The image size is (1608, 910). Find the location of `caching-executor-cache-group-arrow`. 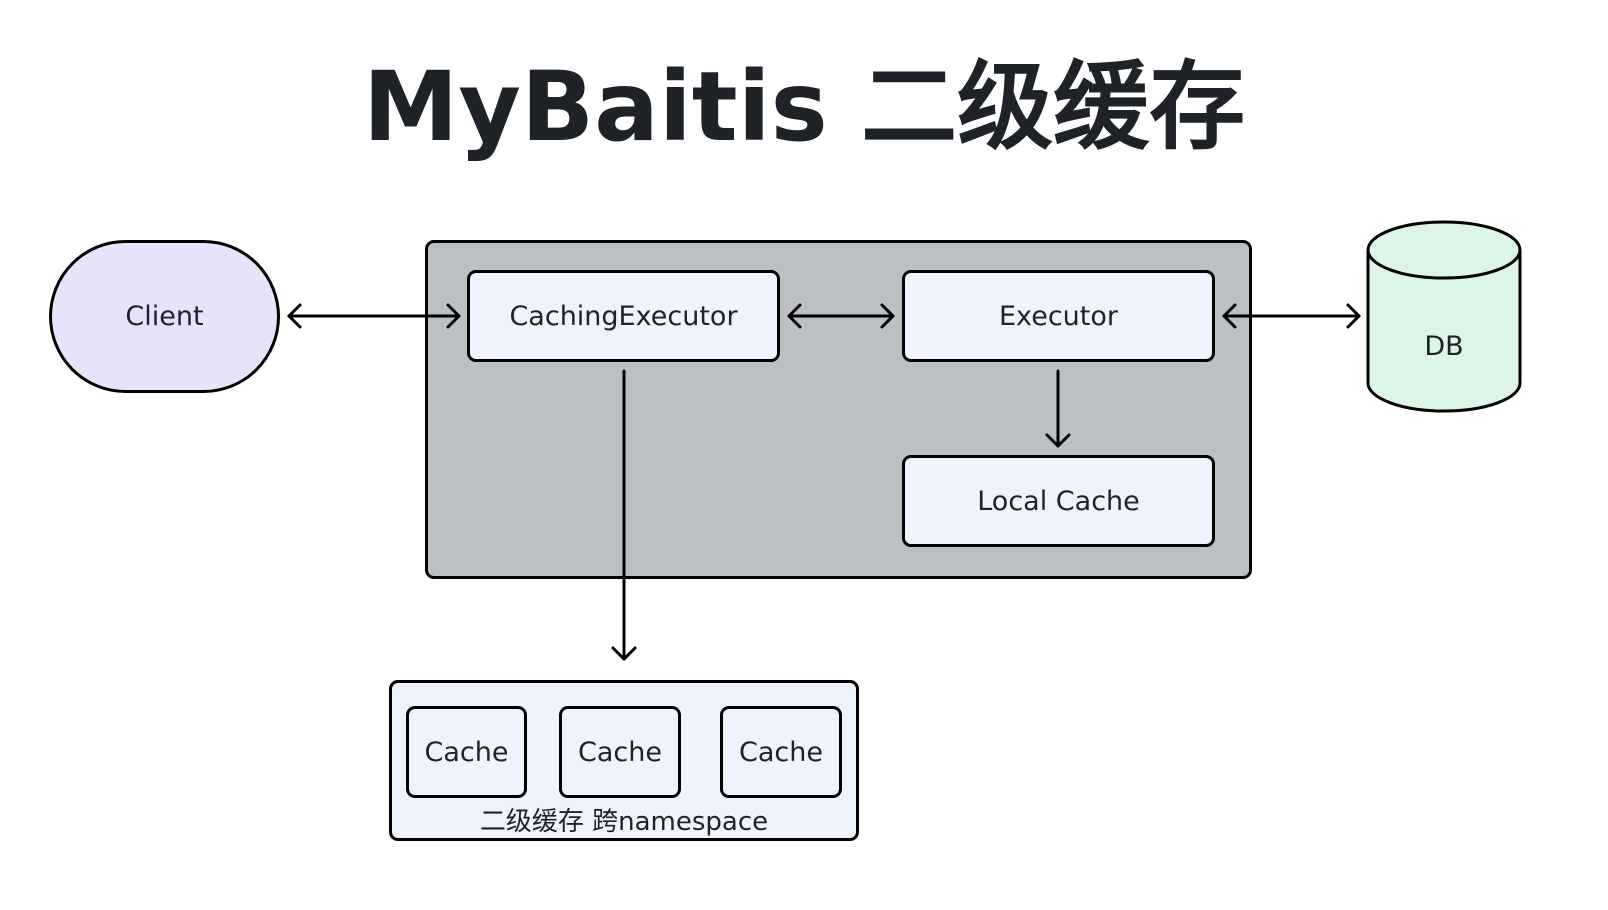

caching-executor-cache-group-arrow is located at coordinates (624, 515).